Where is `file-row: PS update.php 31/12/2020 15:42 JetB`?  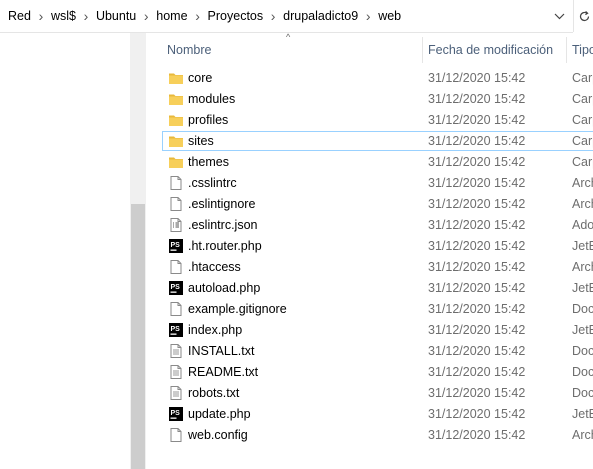
file-row: PS update.php 31/12/2020 15:42 JetB is located at coordinates (369, 414).